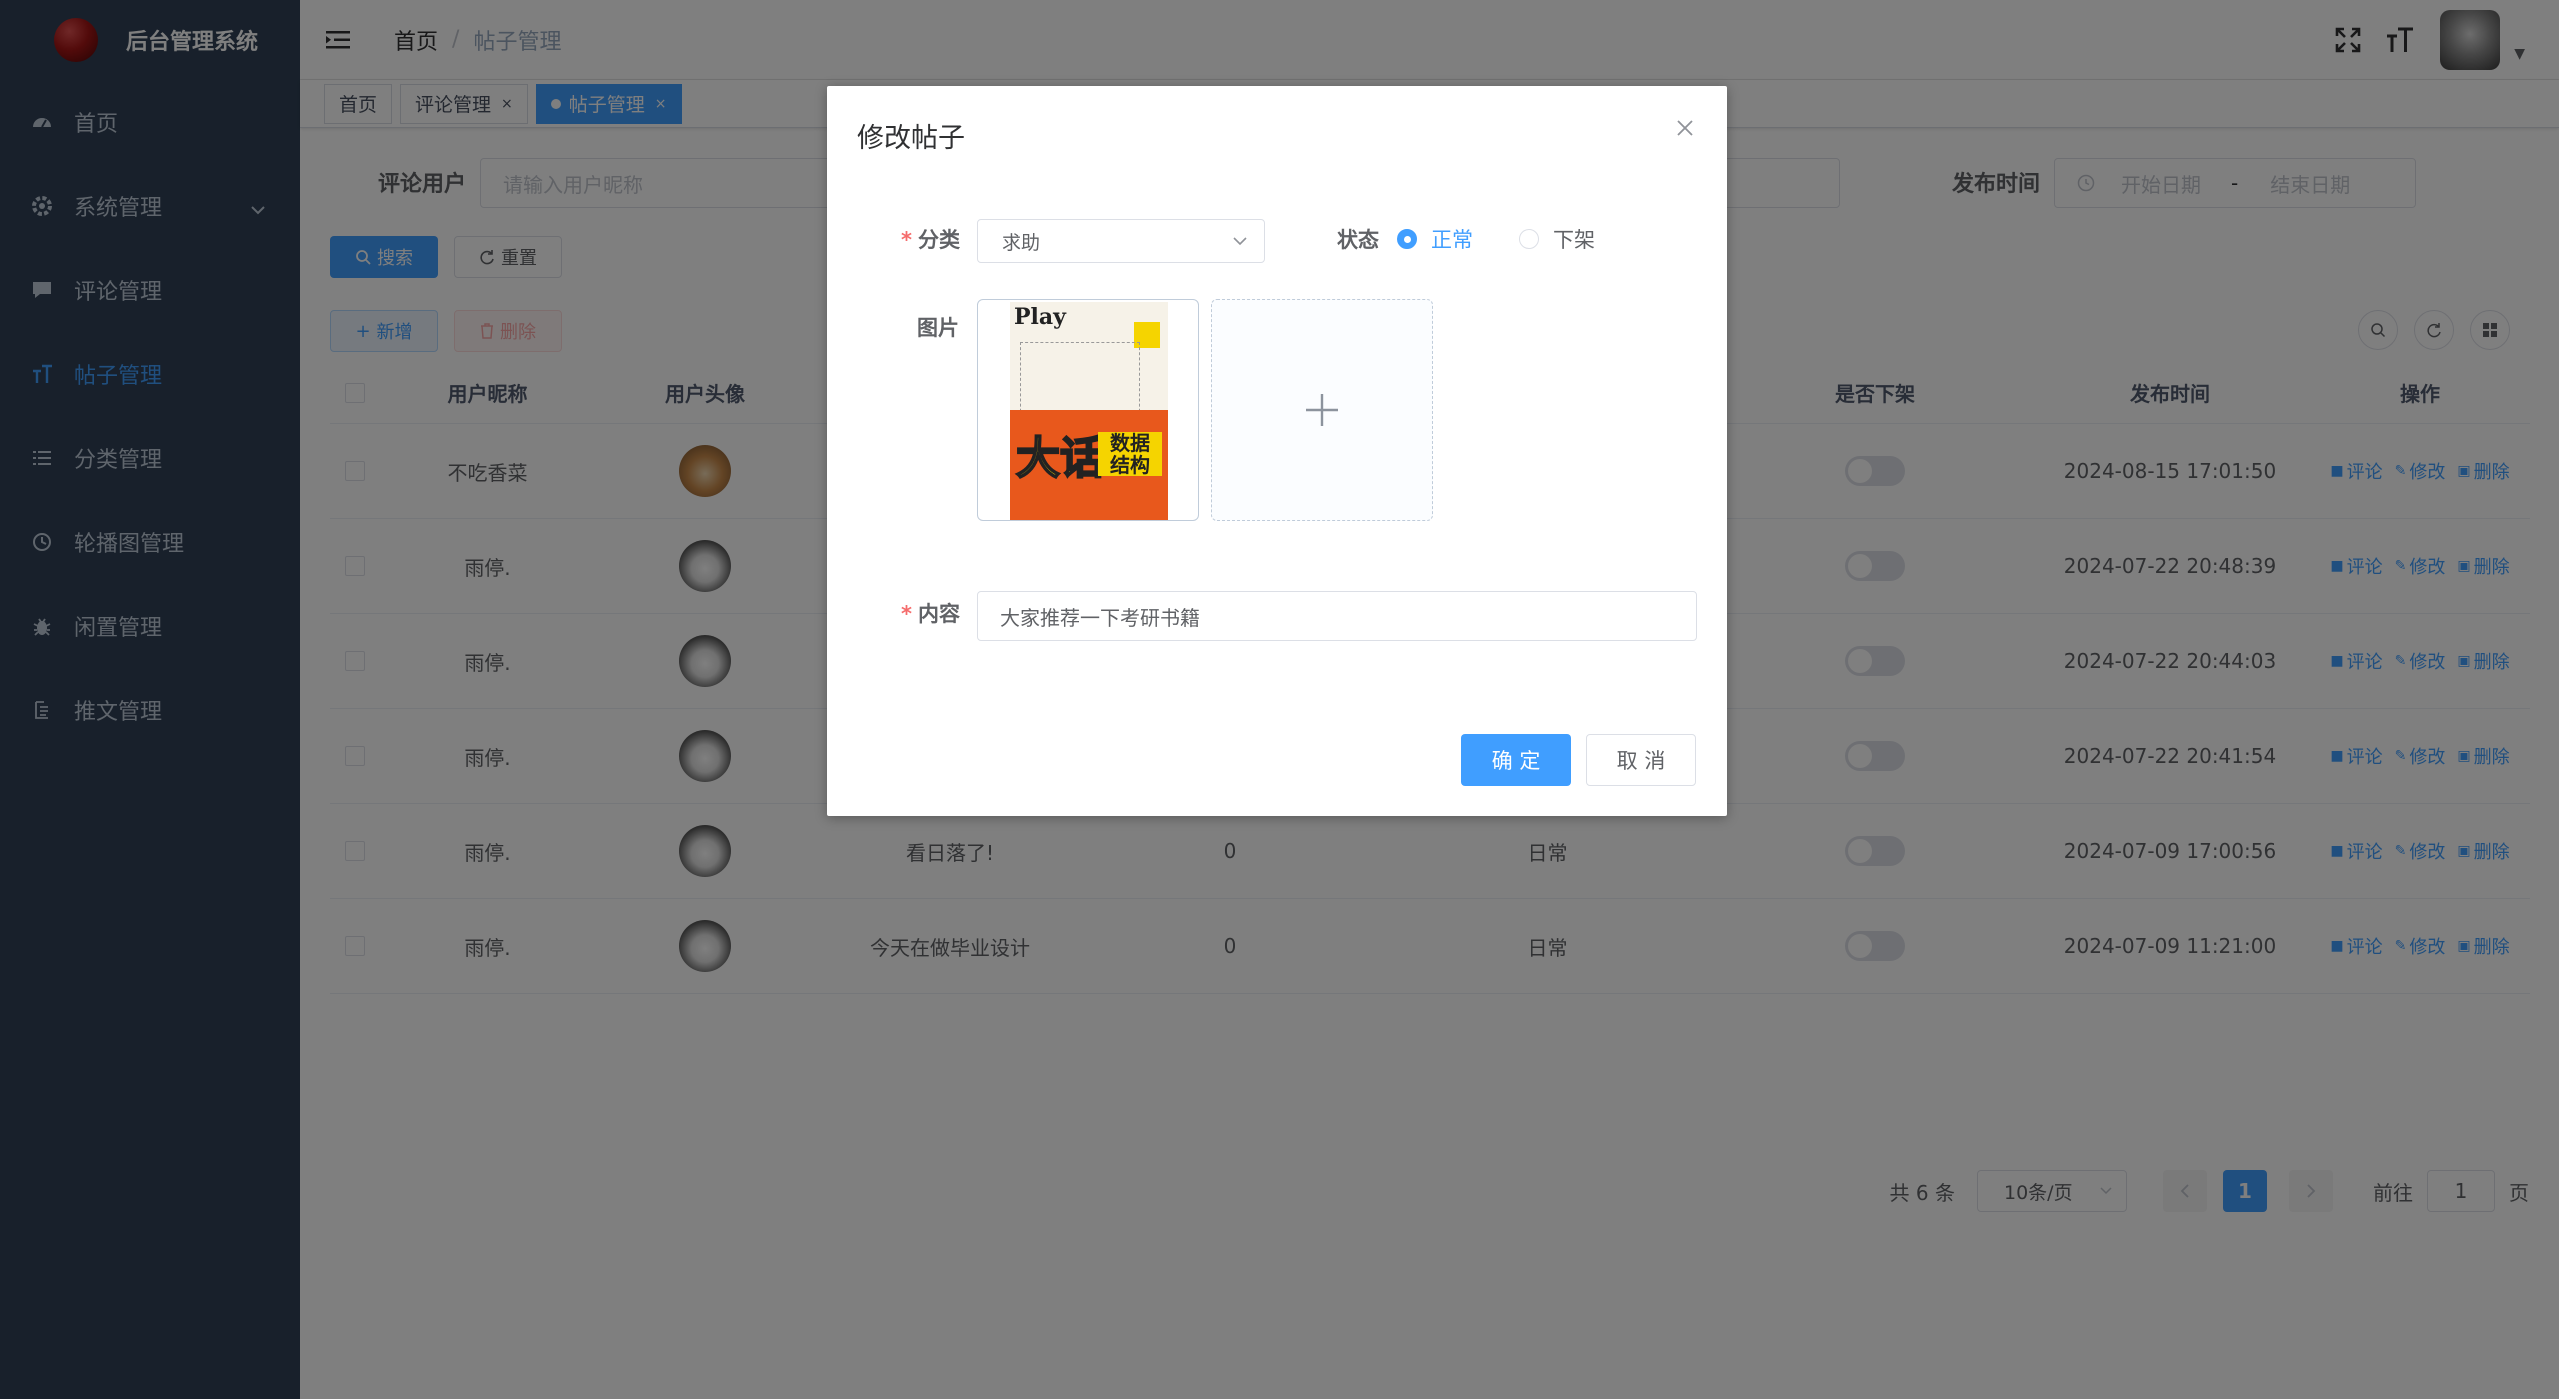 The height and width of the screenshot is (1399, 2559). I want to click on status-radio-off: 下架, so click(1557, 239).